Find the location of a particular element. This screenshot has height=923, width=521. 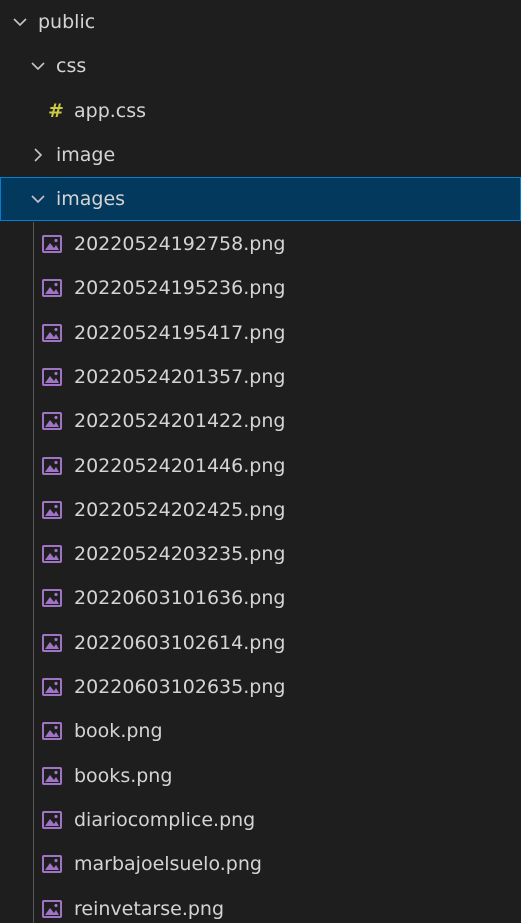

file-image-row: 20220524202425.png is located at coordinates (260, 510).